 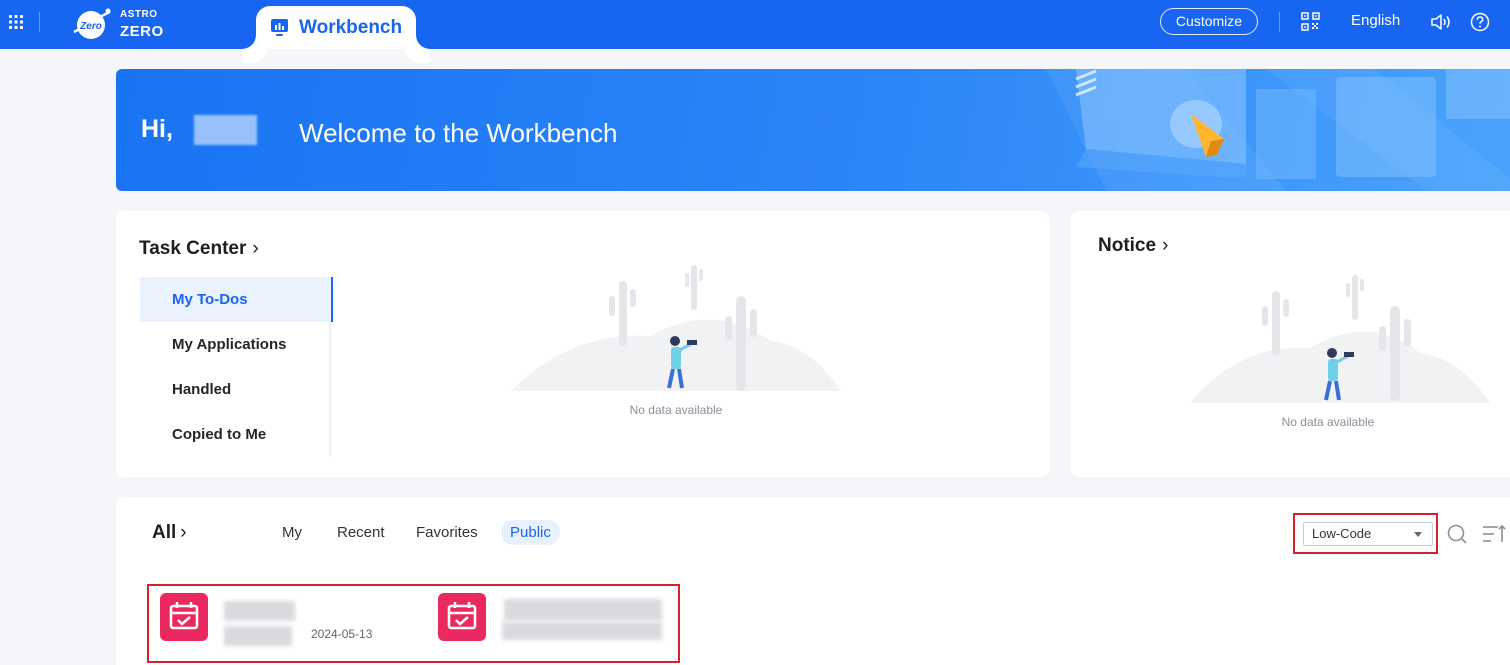 I want to click on astro-zero-logo: Zero ASTRO ZERO, so click(x=122, y=24).